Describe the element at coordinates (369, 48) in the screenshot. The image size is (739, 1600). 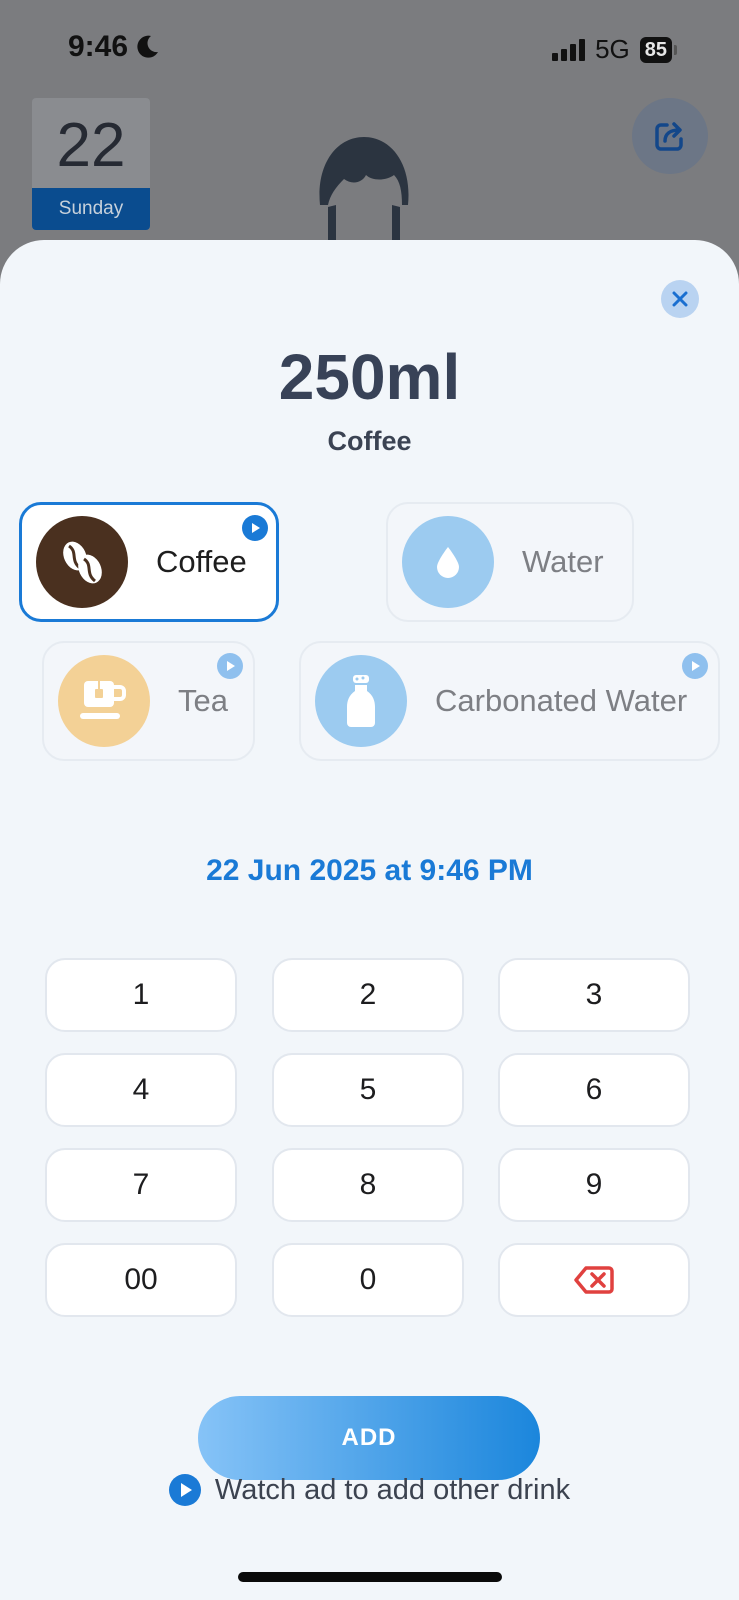
I see `status-bar: 9:46 5G 85` at that location.